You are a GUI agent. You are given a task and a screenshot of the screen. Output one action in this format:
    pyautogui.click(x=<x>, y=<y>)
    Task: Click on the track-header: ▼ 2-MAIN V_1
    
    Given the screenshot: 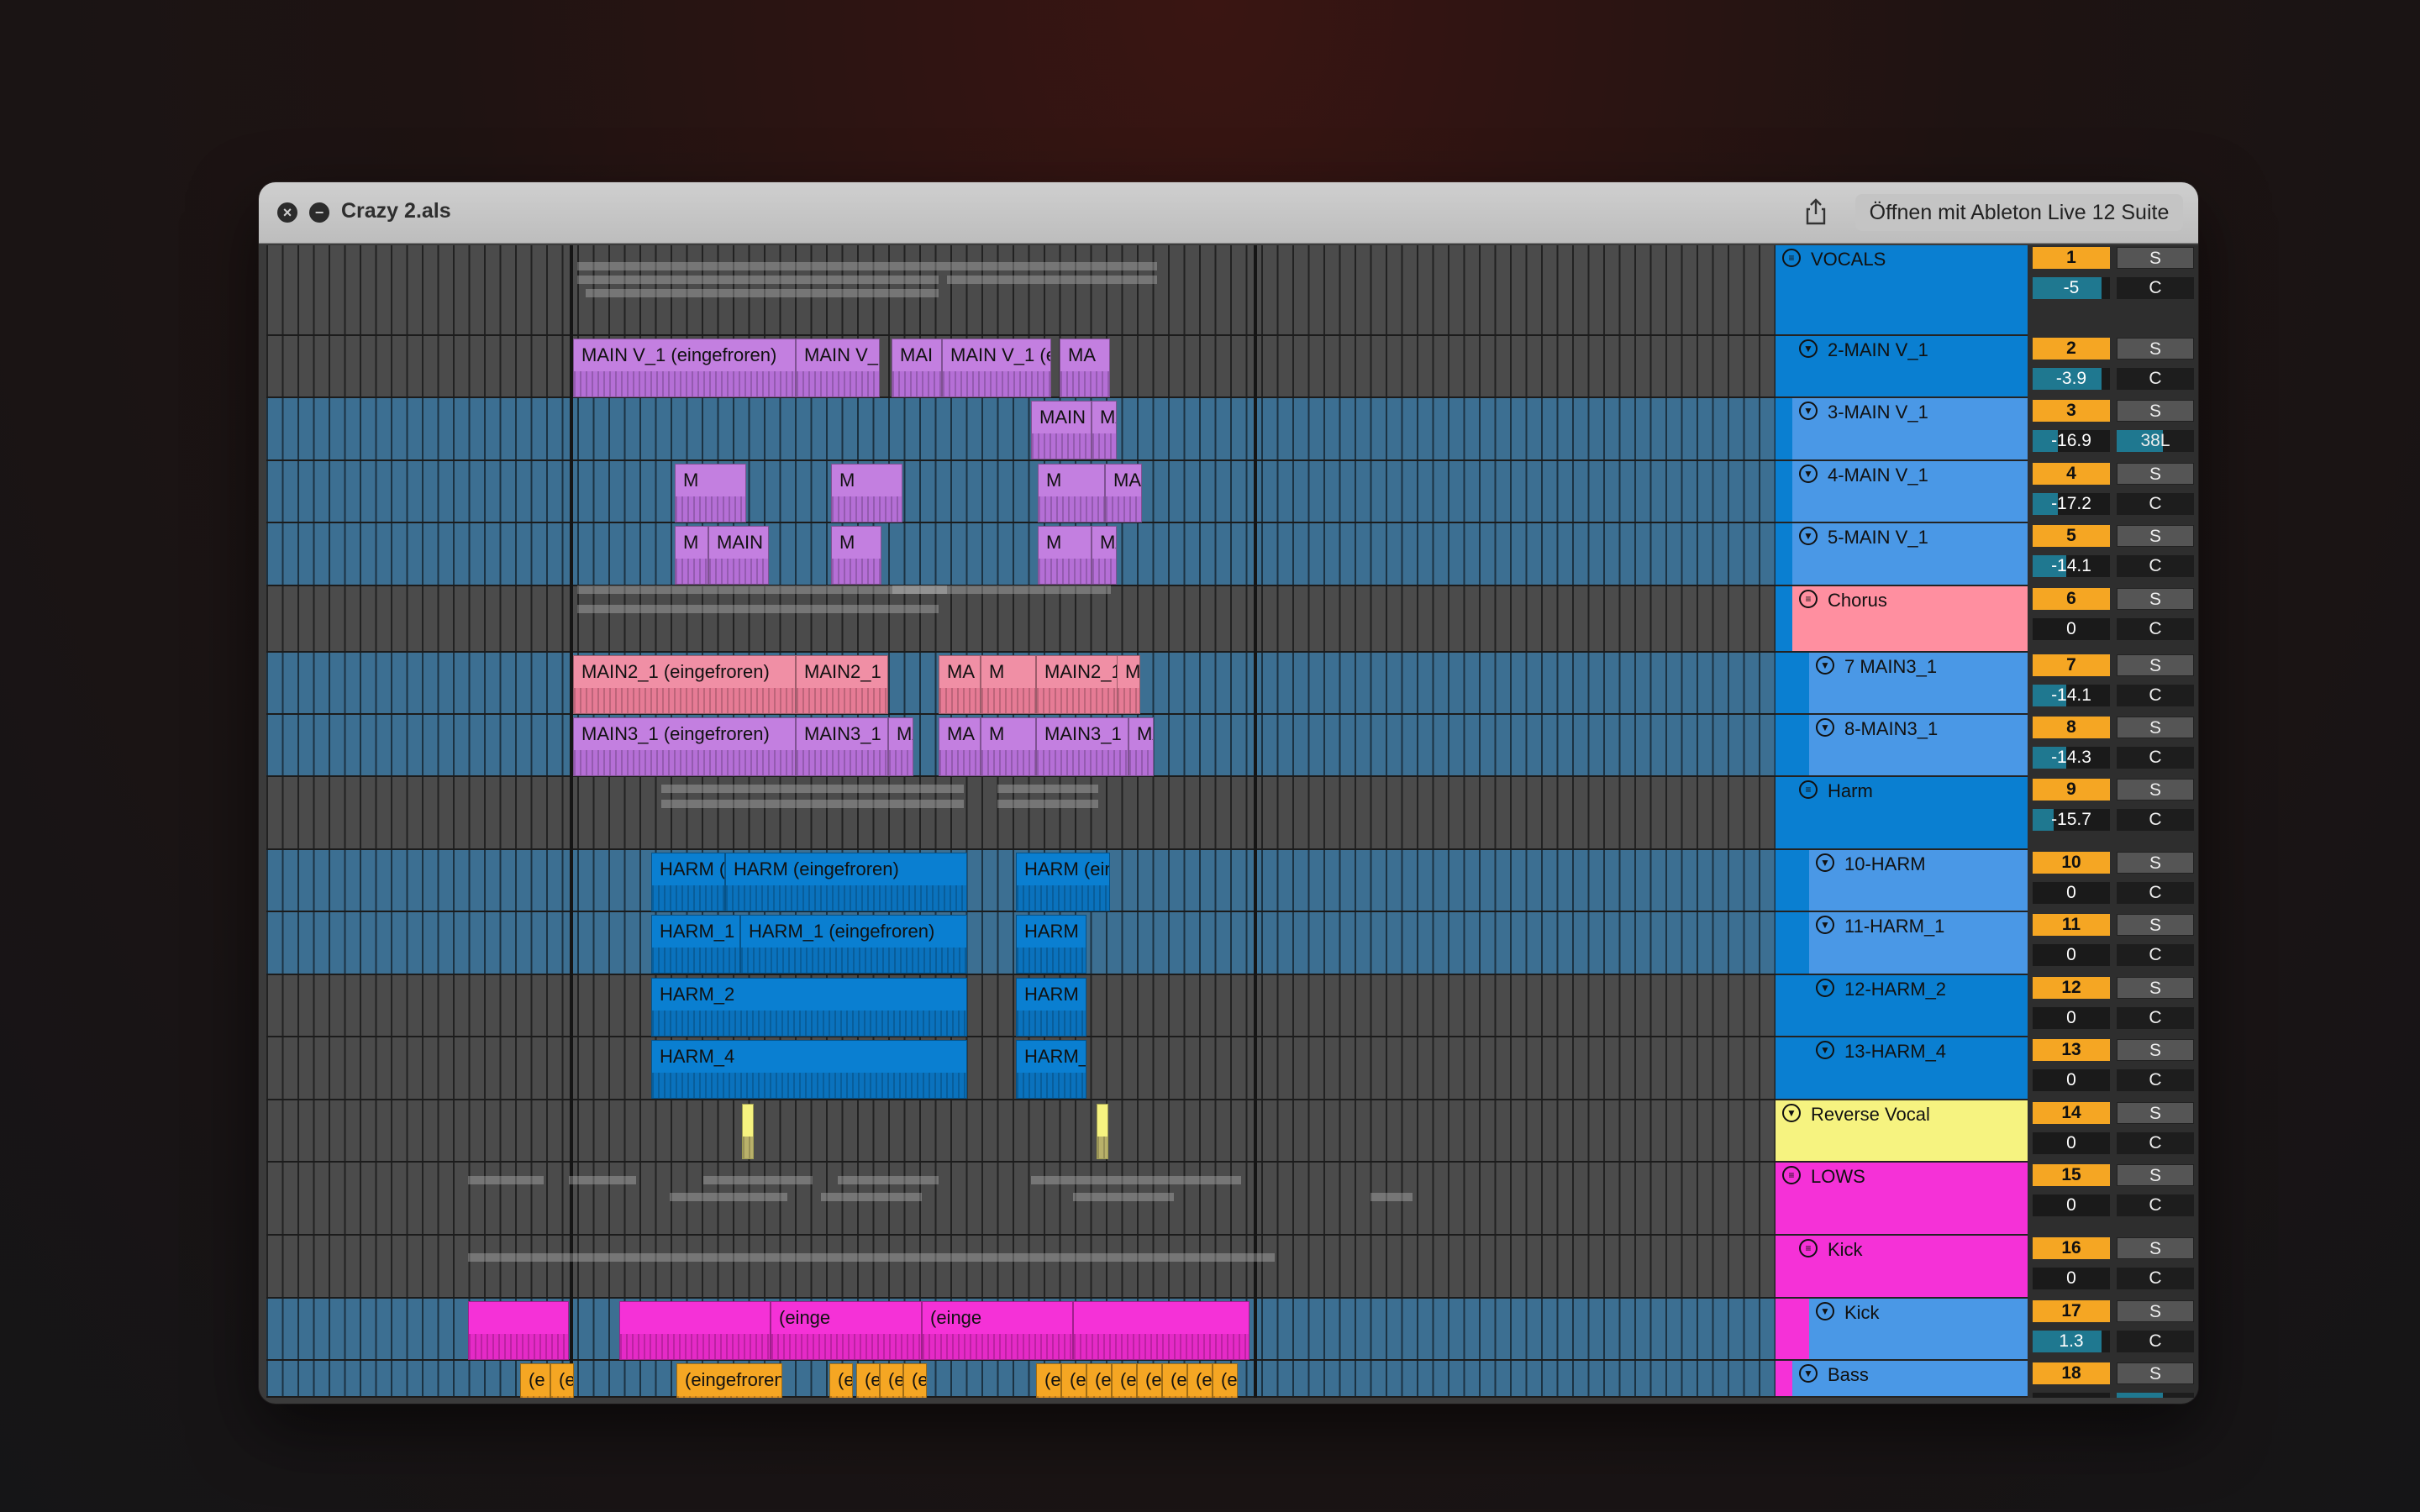 What is the action you would take?
    pyautogui.click(x=1910, y=367)
    